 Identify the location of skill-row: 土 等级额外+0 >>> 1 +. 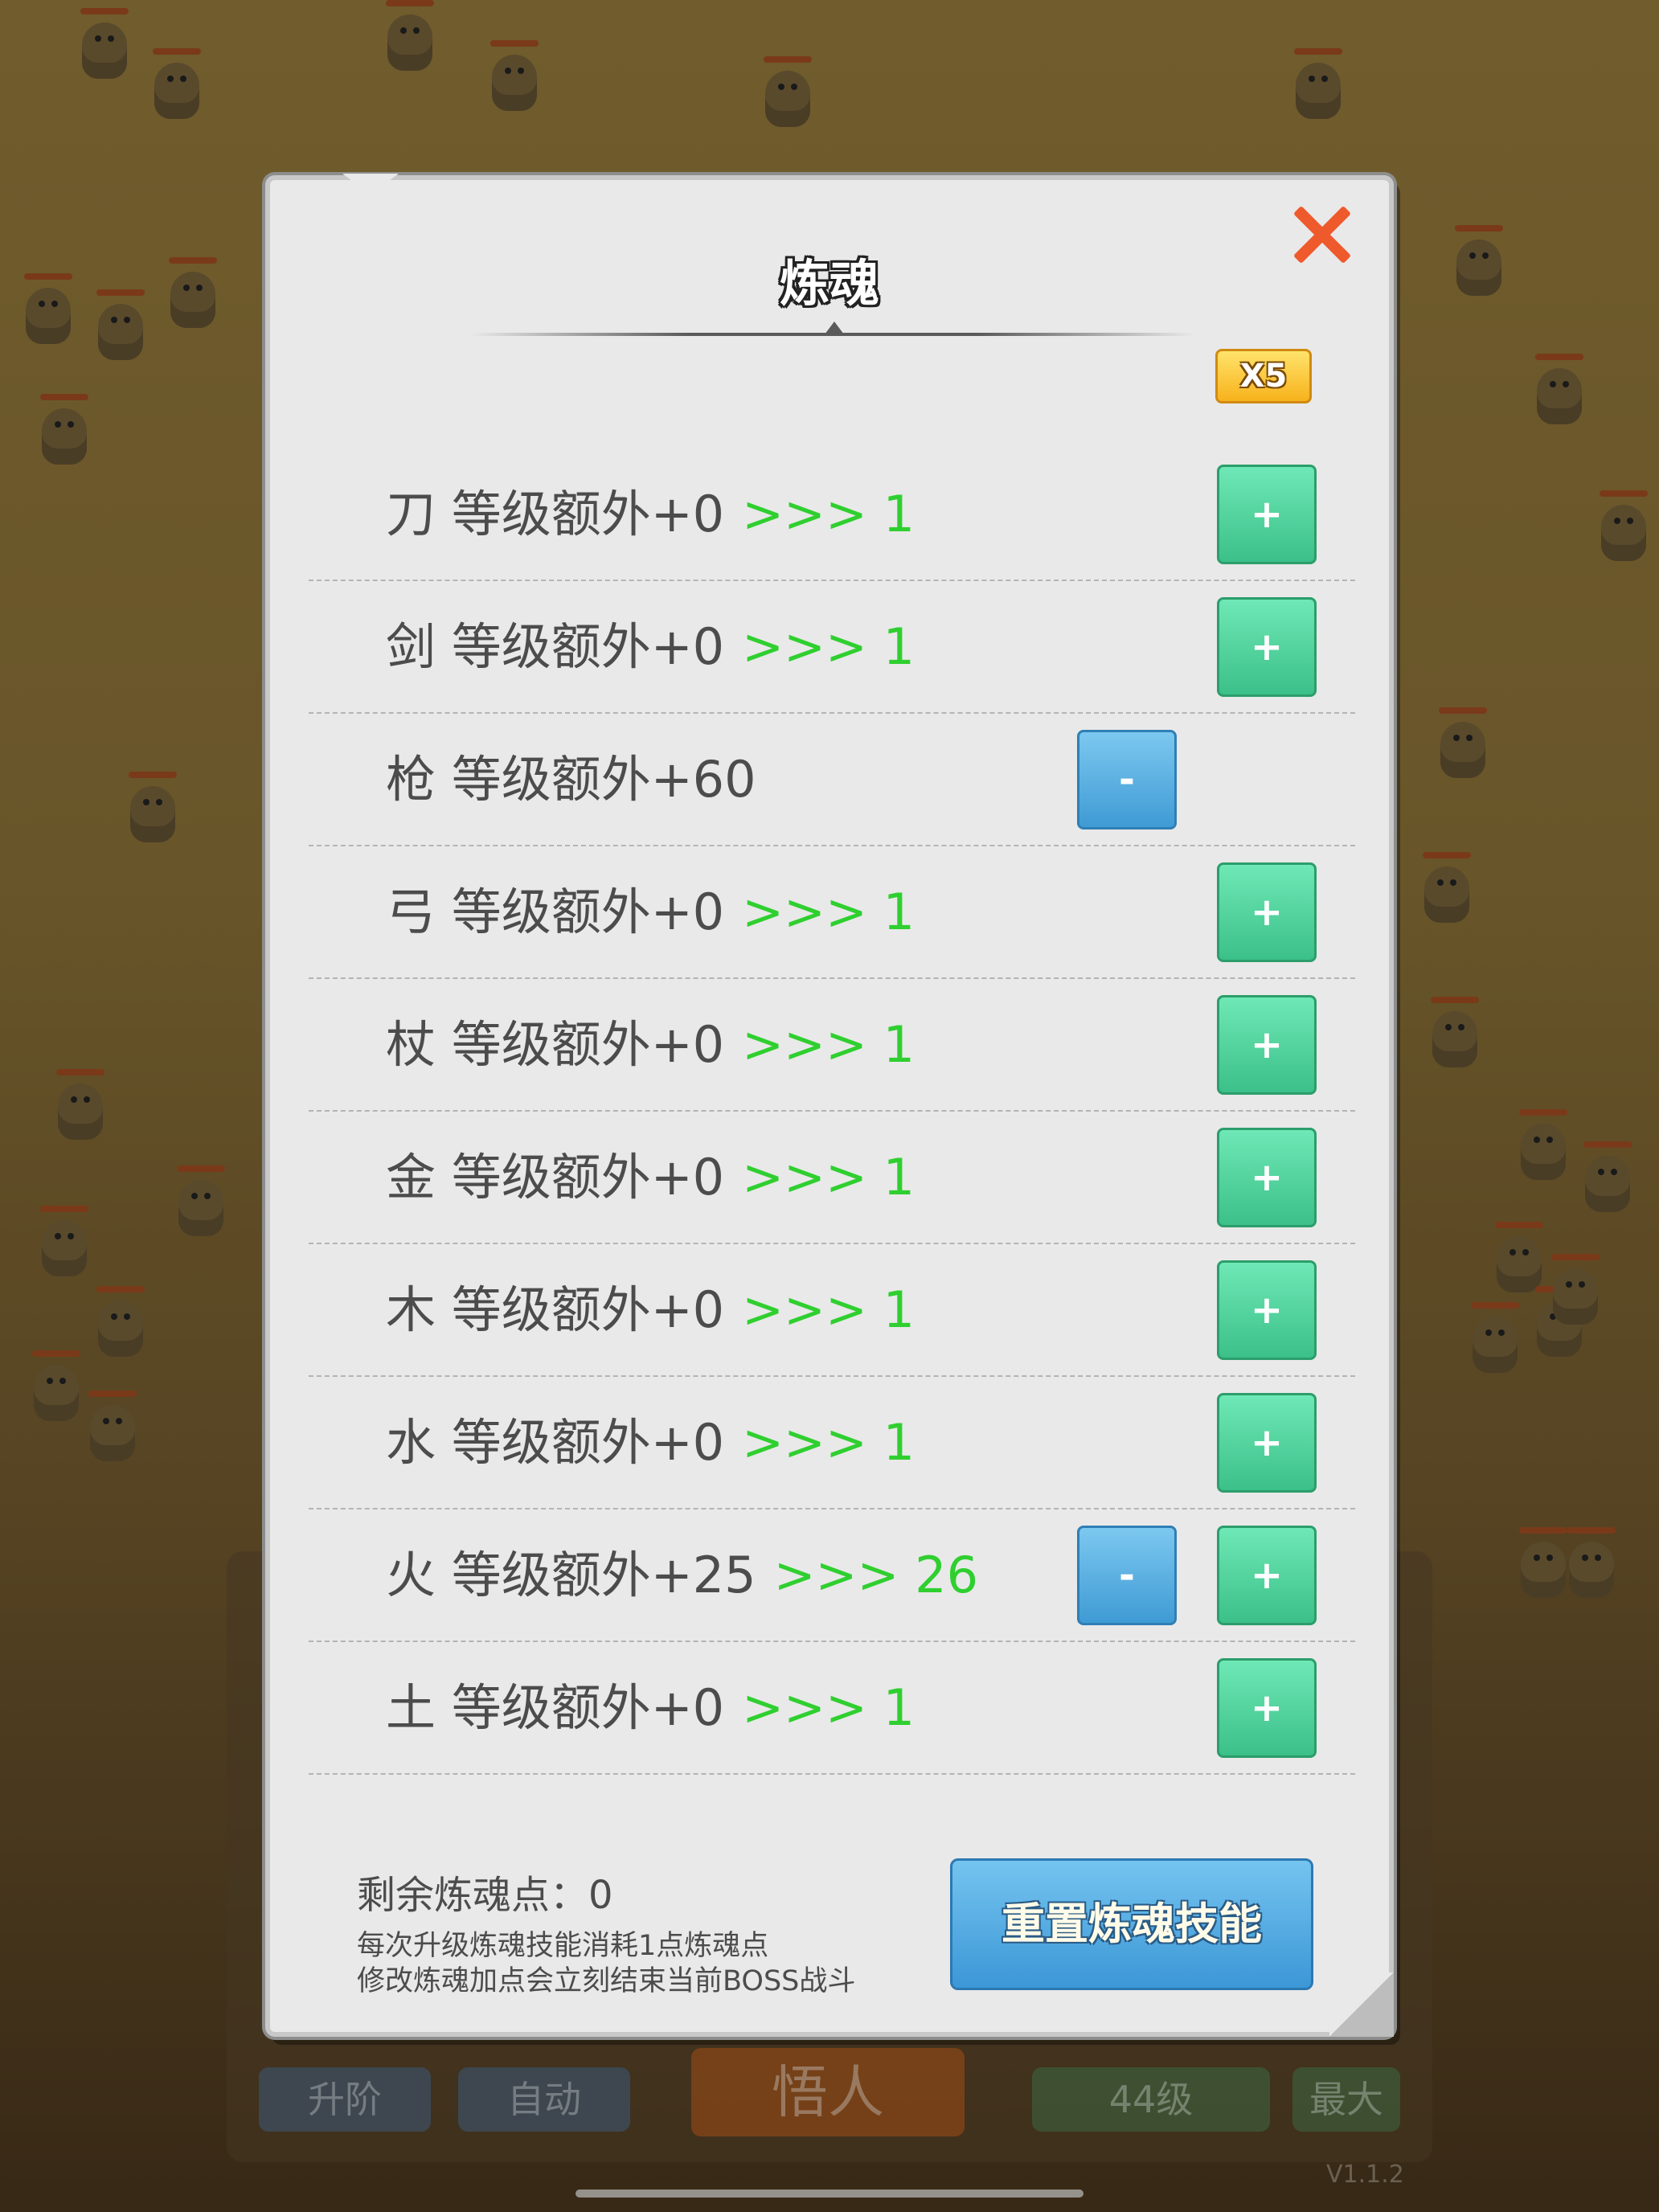
(832, 1708).